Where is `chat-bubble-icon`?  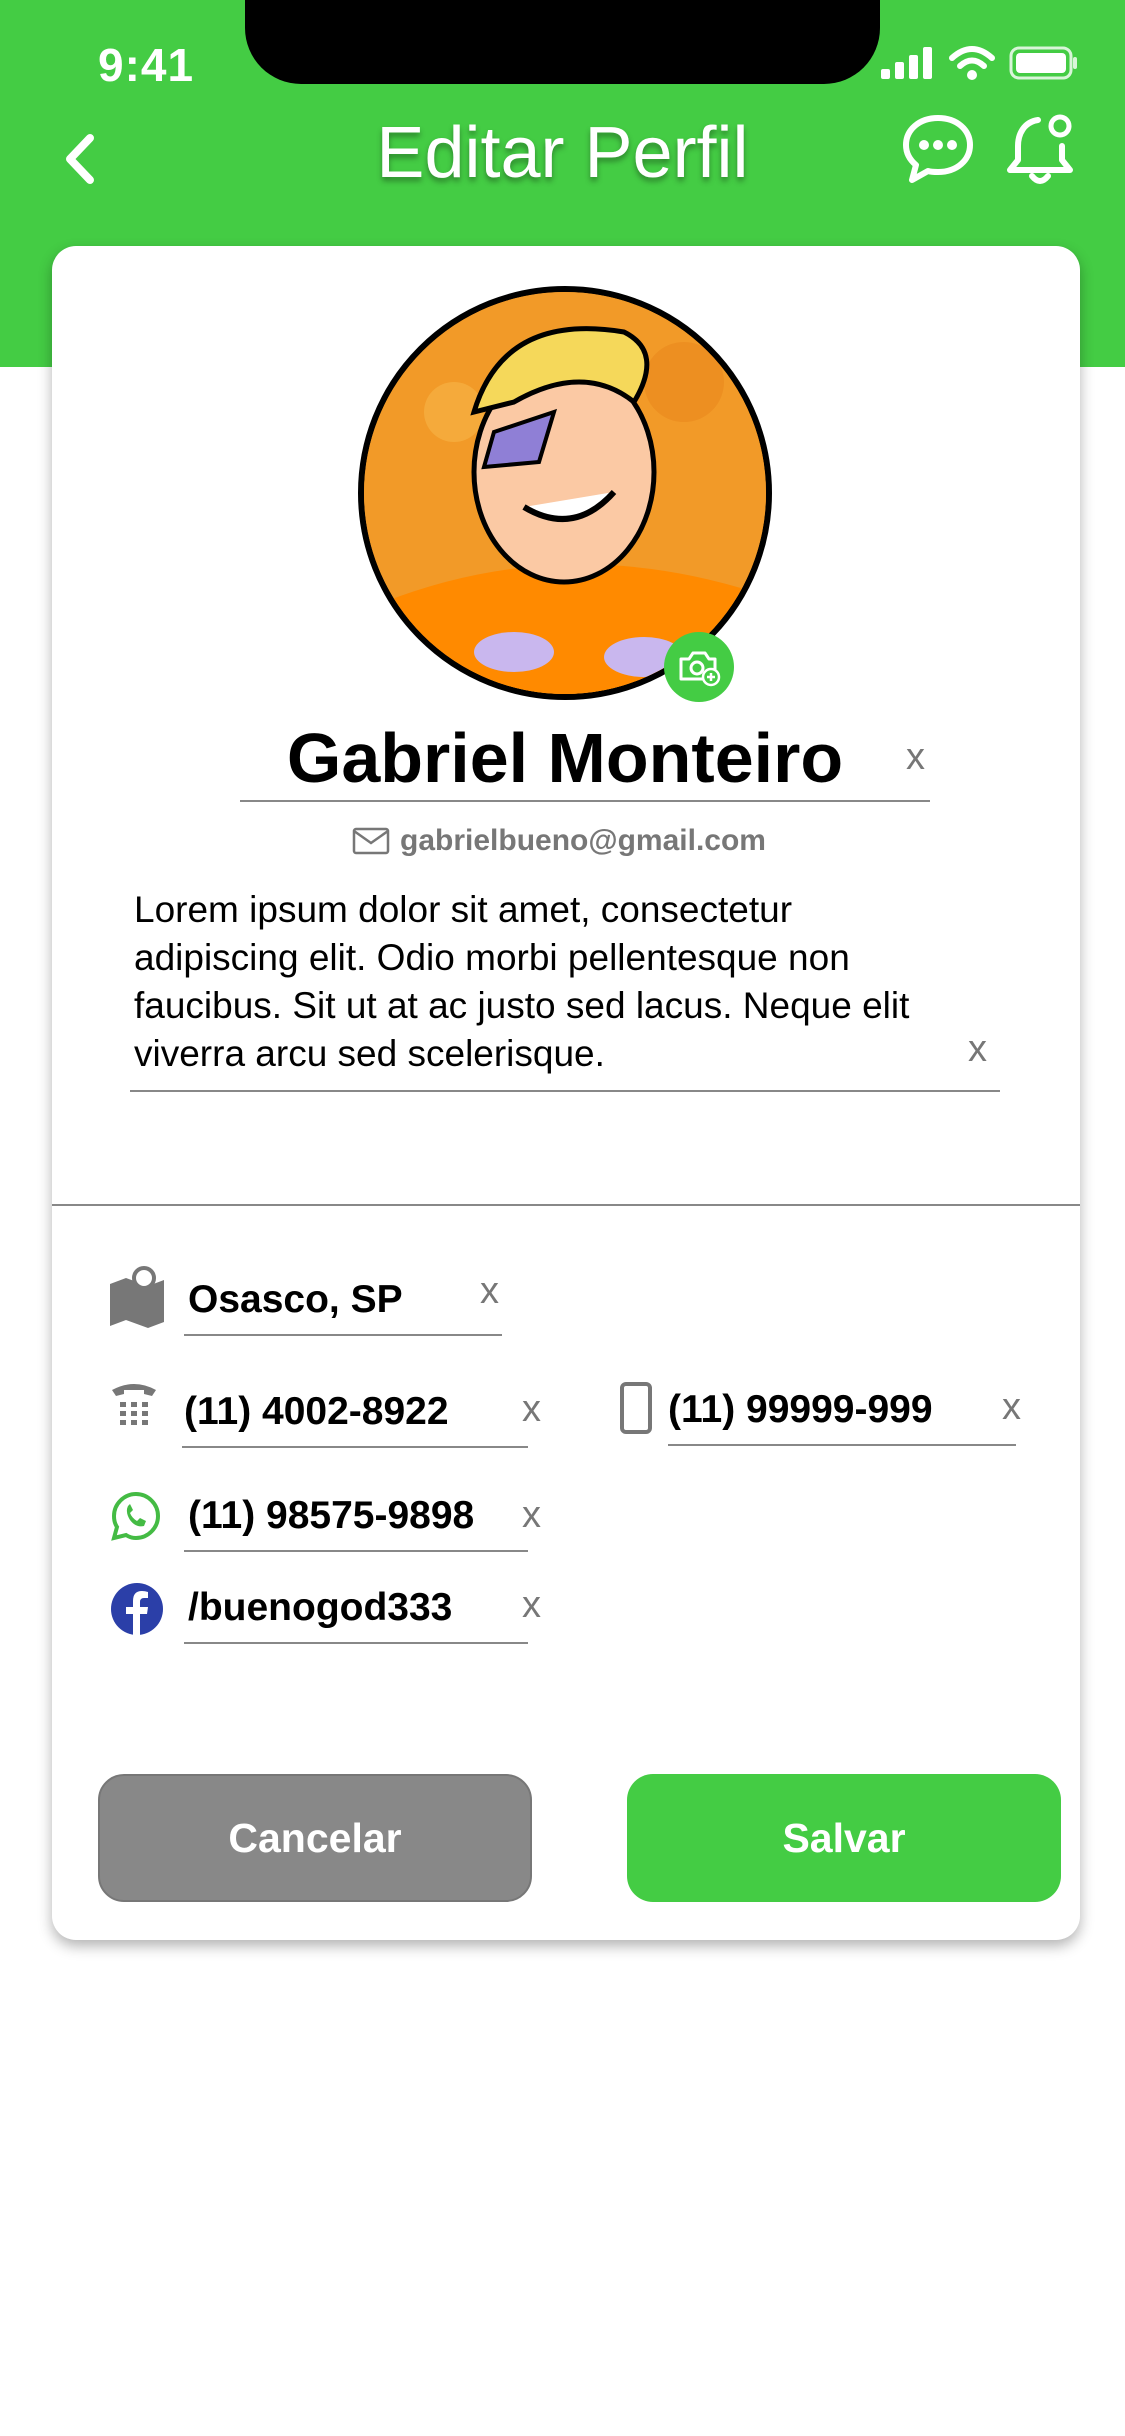 chat-bubble-icon is located at coordinates (938, 149).